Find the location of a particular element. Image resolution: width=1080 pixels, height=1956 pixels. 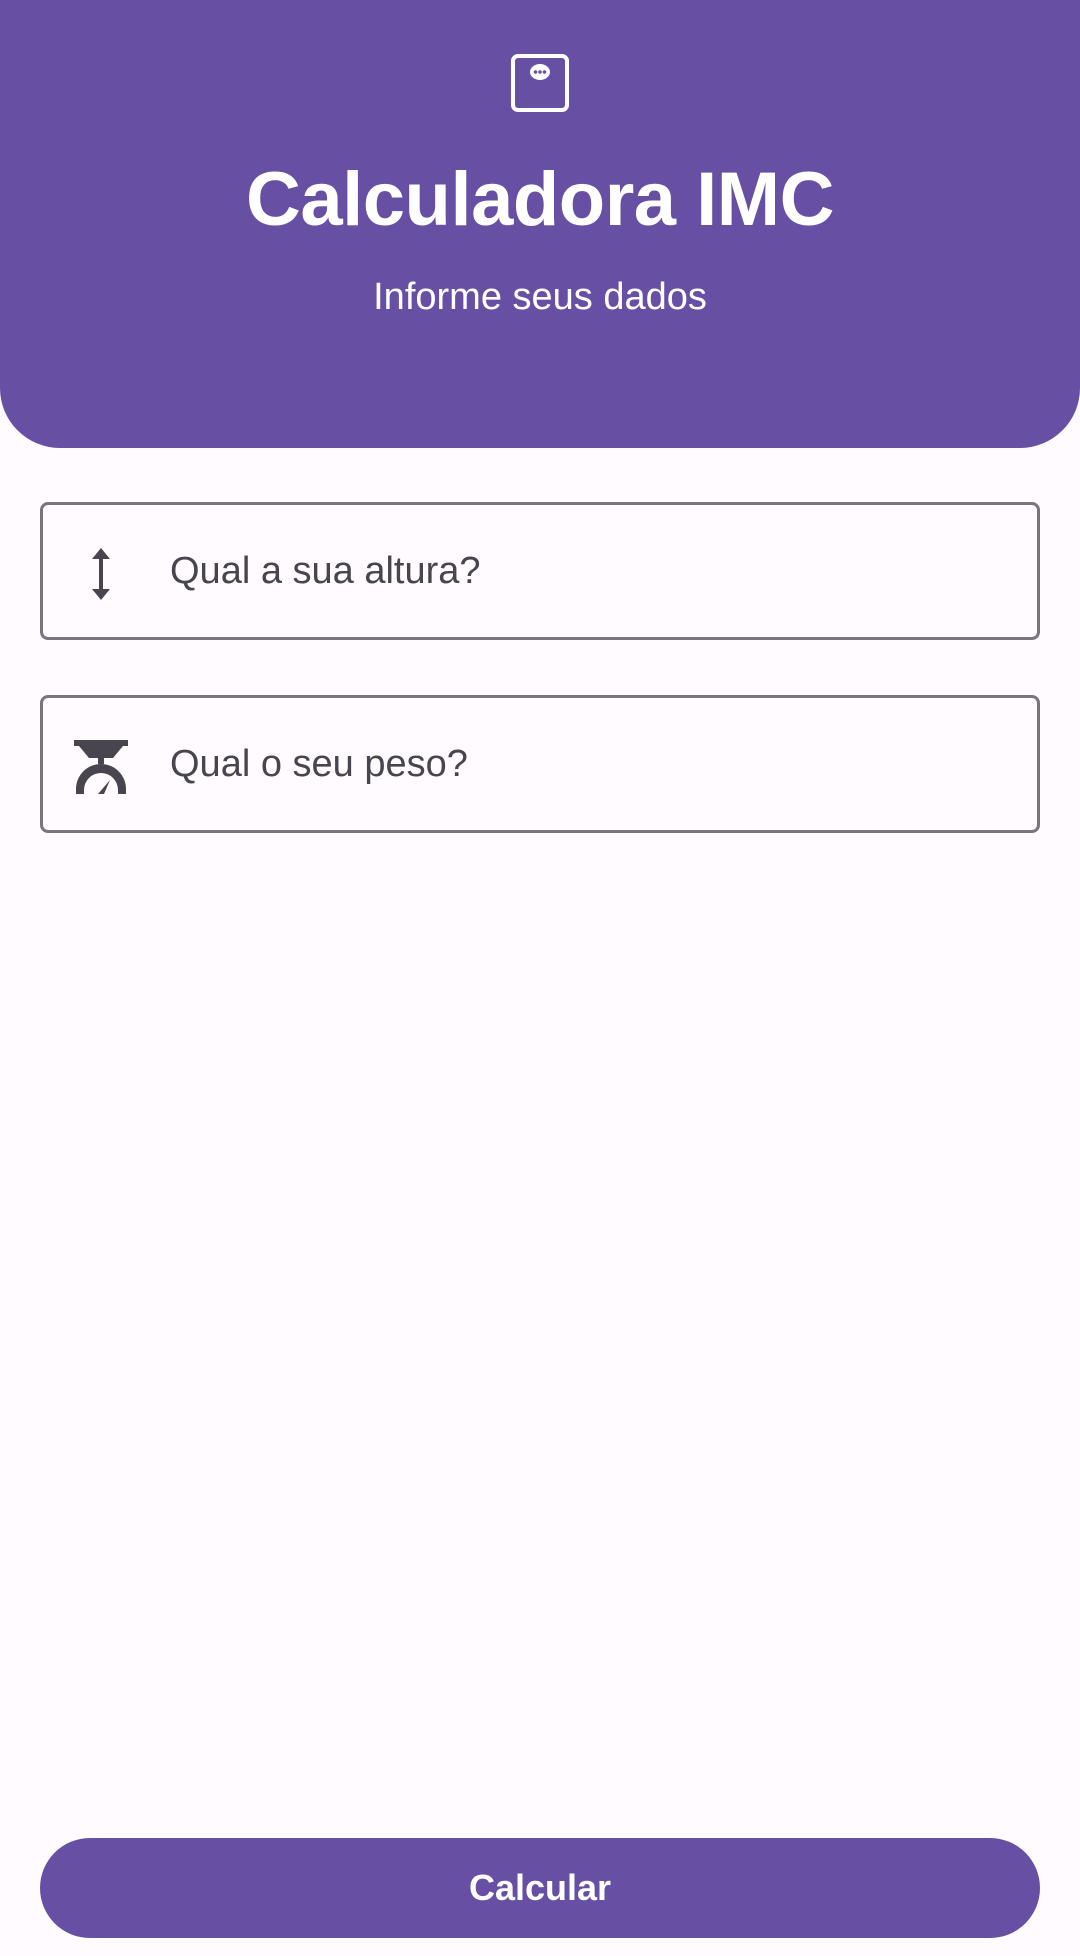

page-subtitle: Informe seus dados is located at coordinates (540, 297).